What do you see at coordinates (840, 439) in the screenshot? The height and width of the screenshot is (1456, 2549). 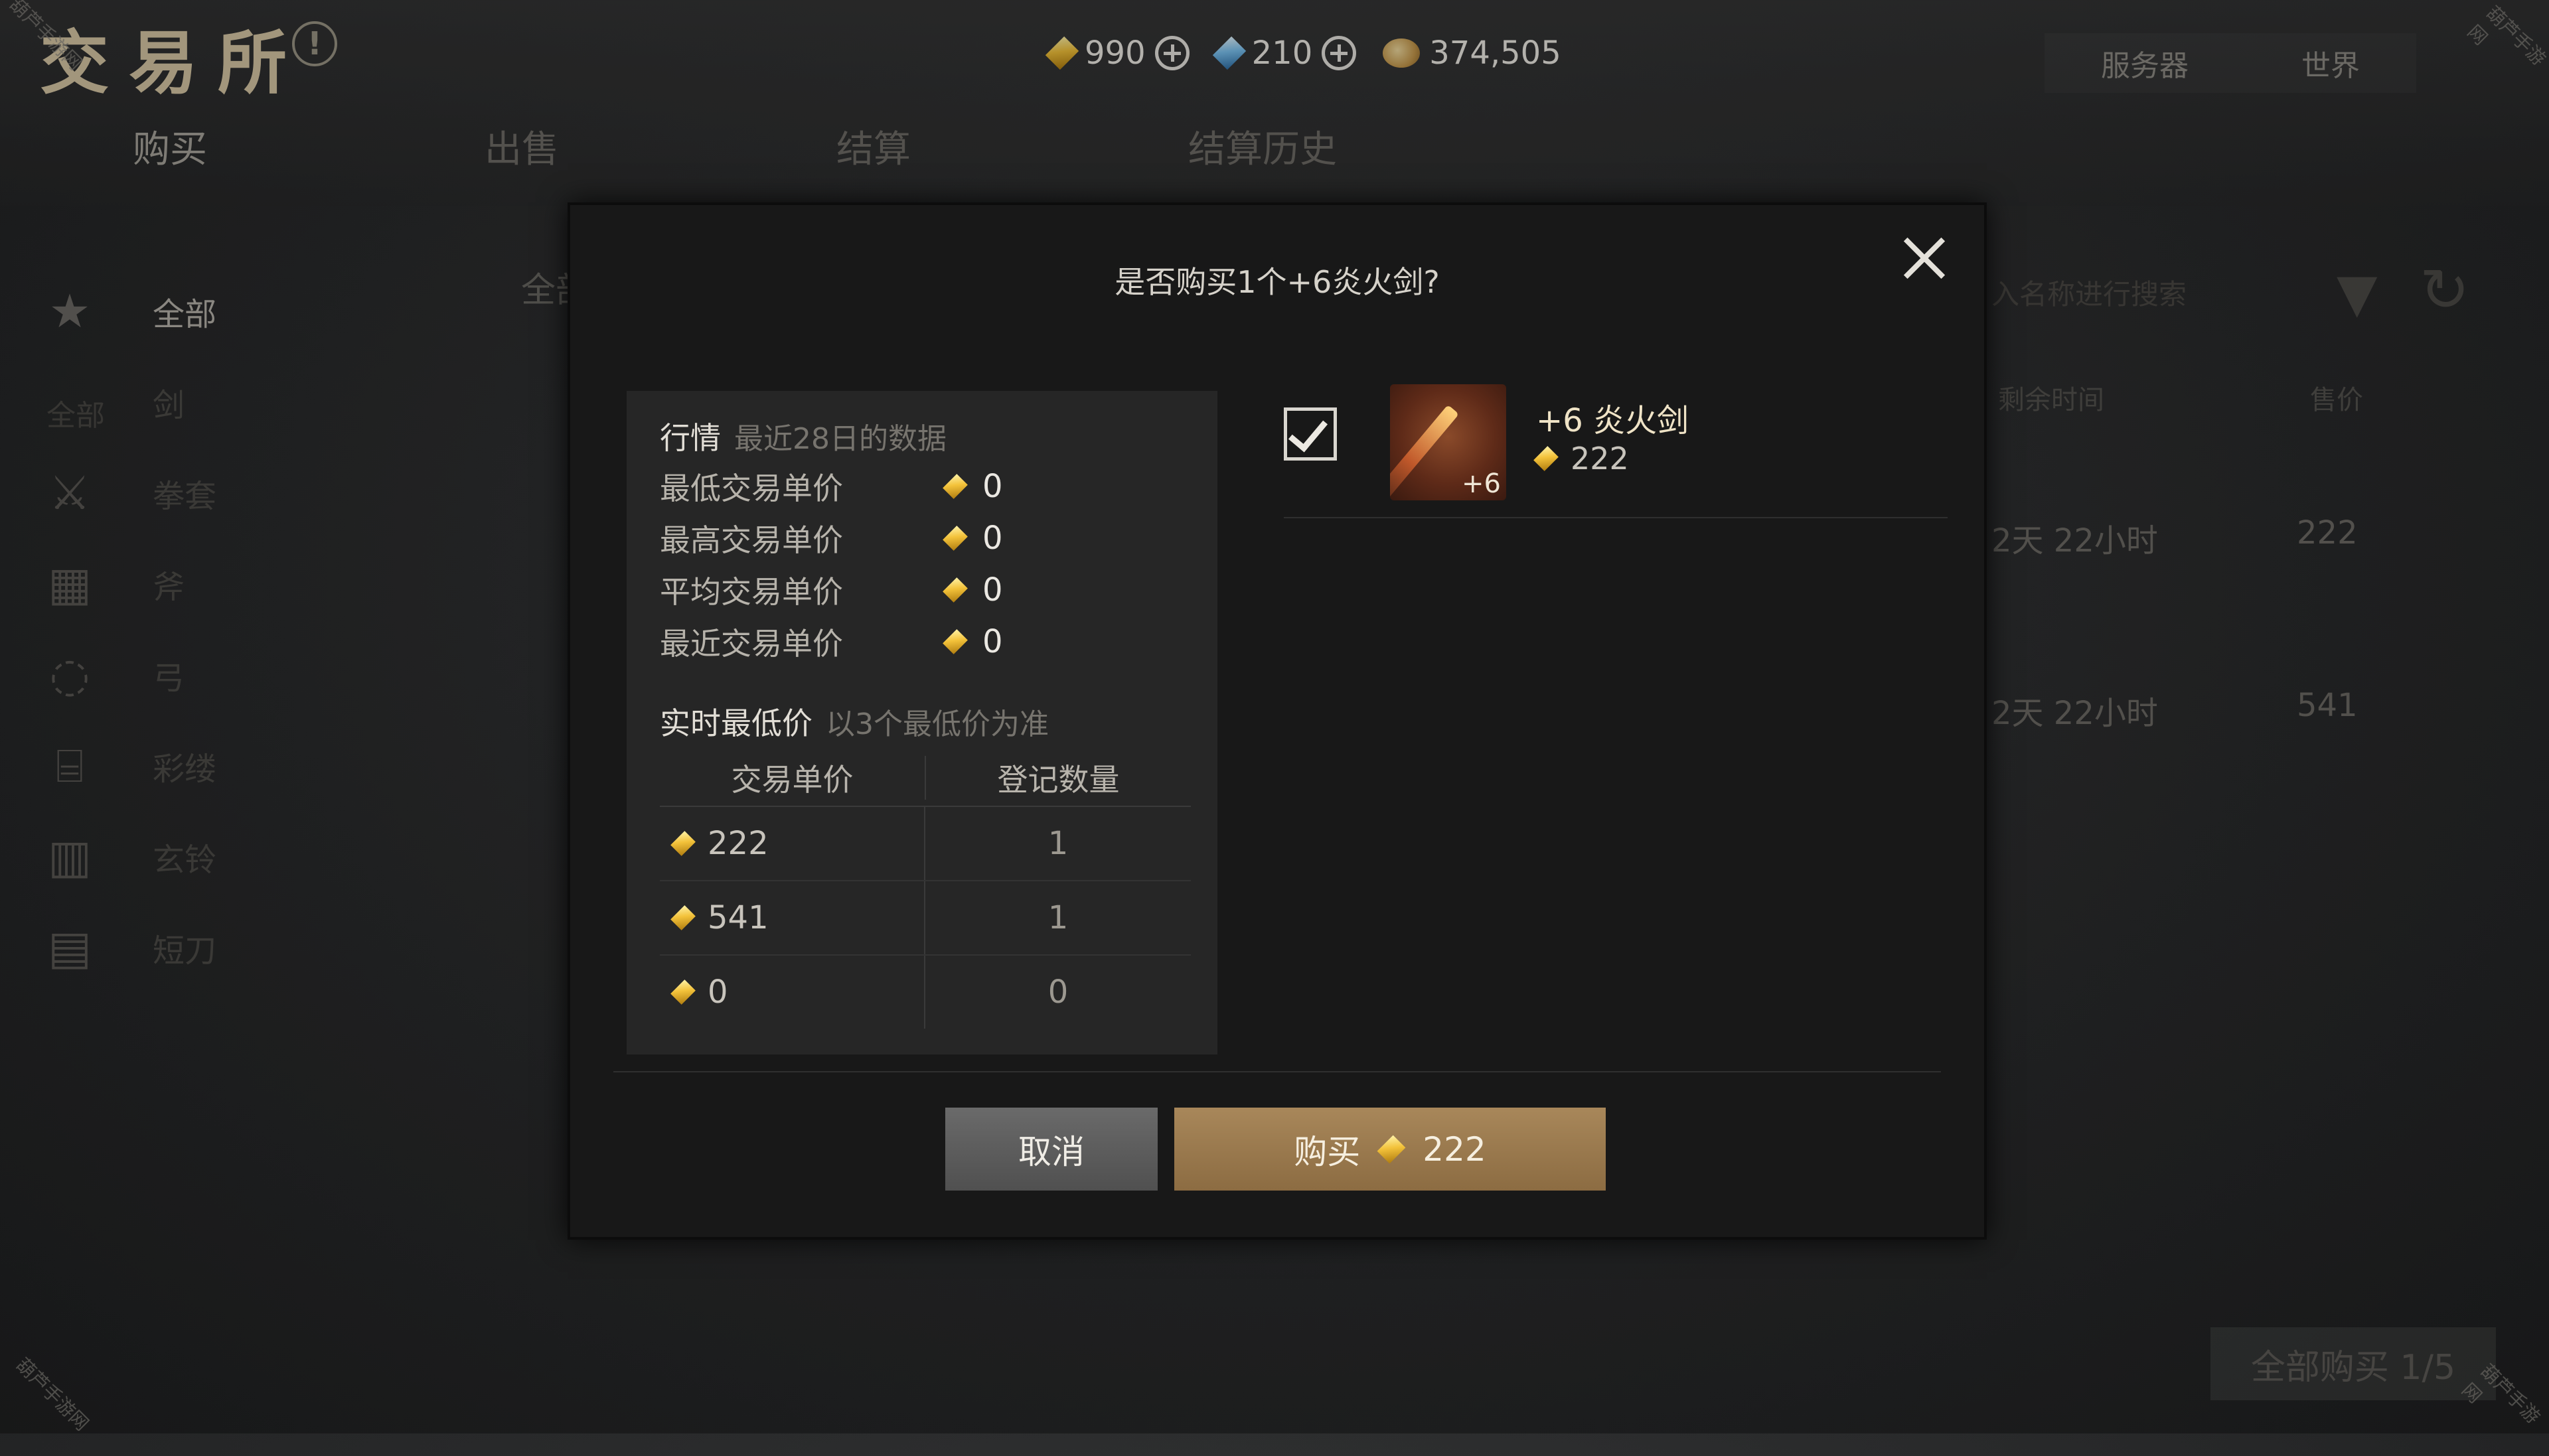 I see `market-heading-sub: 最近28日的数据` at bounding box center [840, 439].